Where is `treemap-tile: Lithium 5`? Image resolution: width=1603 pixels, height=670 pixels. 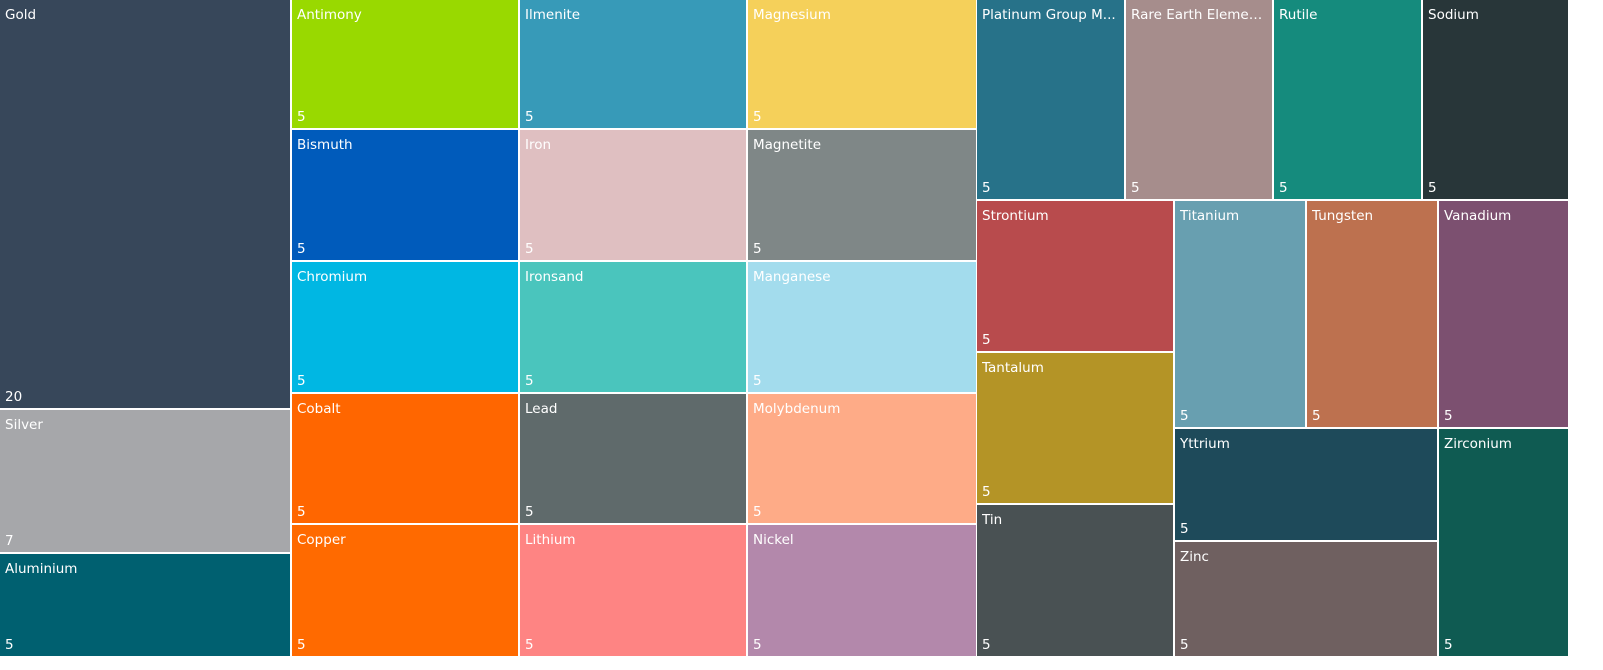
treemap-tile: Lithium 5 is located at coordinates (633, 590).